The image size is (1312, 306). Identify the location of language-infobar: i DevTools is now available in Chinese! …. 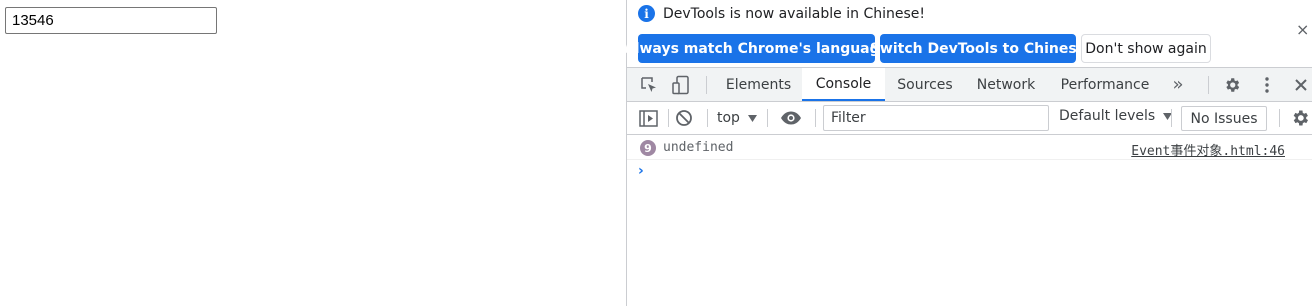
(968, 33).